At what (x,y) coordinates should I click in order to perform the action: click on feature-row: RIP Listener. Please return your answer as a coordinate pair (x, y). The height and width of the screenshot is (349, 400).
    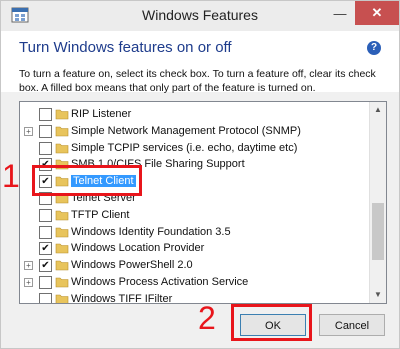
    Looking at the image, I should click on (194, 115).